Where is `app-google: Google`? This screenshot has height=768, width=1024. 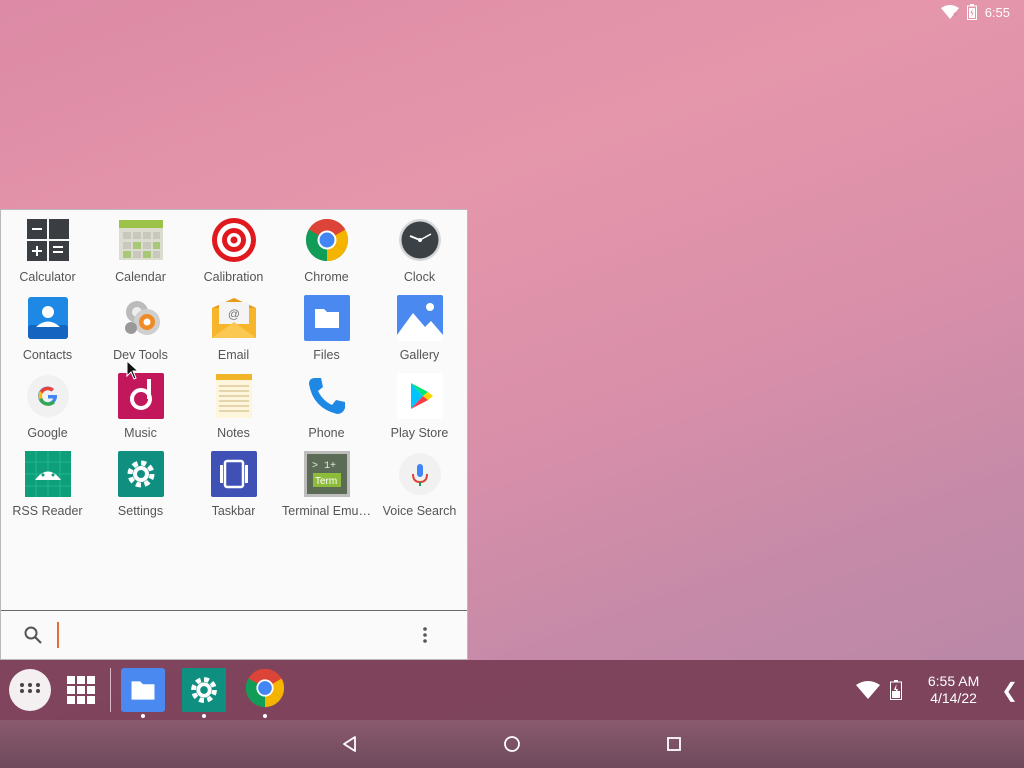 app-google: Google is located at coordinates (47, 411).